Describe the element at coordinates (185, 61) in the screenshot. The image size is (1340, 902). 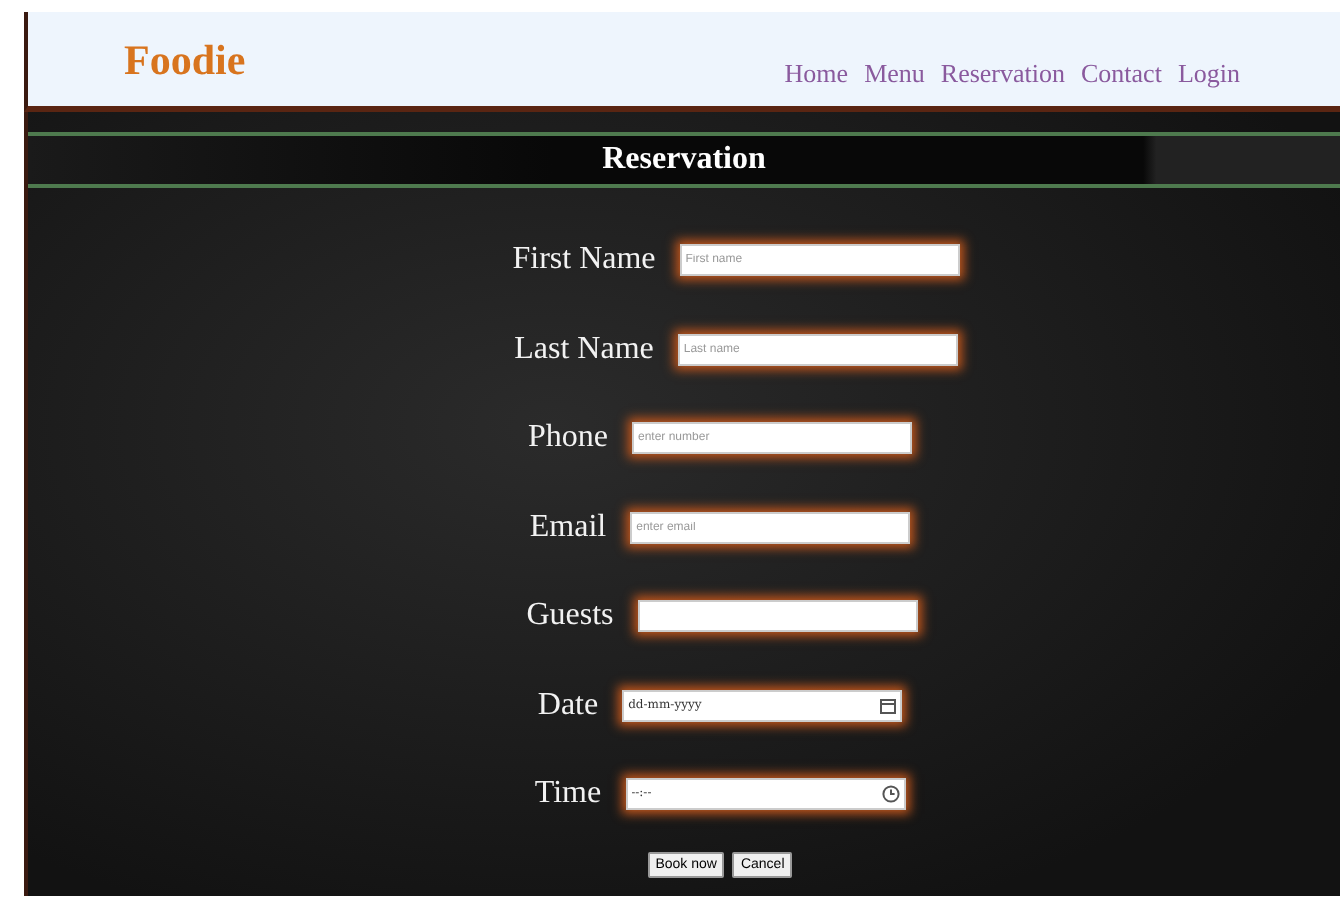
I see `logo: Foodie` at that location.